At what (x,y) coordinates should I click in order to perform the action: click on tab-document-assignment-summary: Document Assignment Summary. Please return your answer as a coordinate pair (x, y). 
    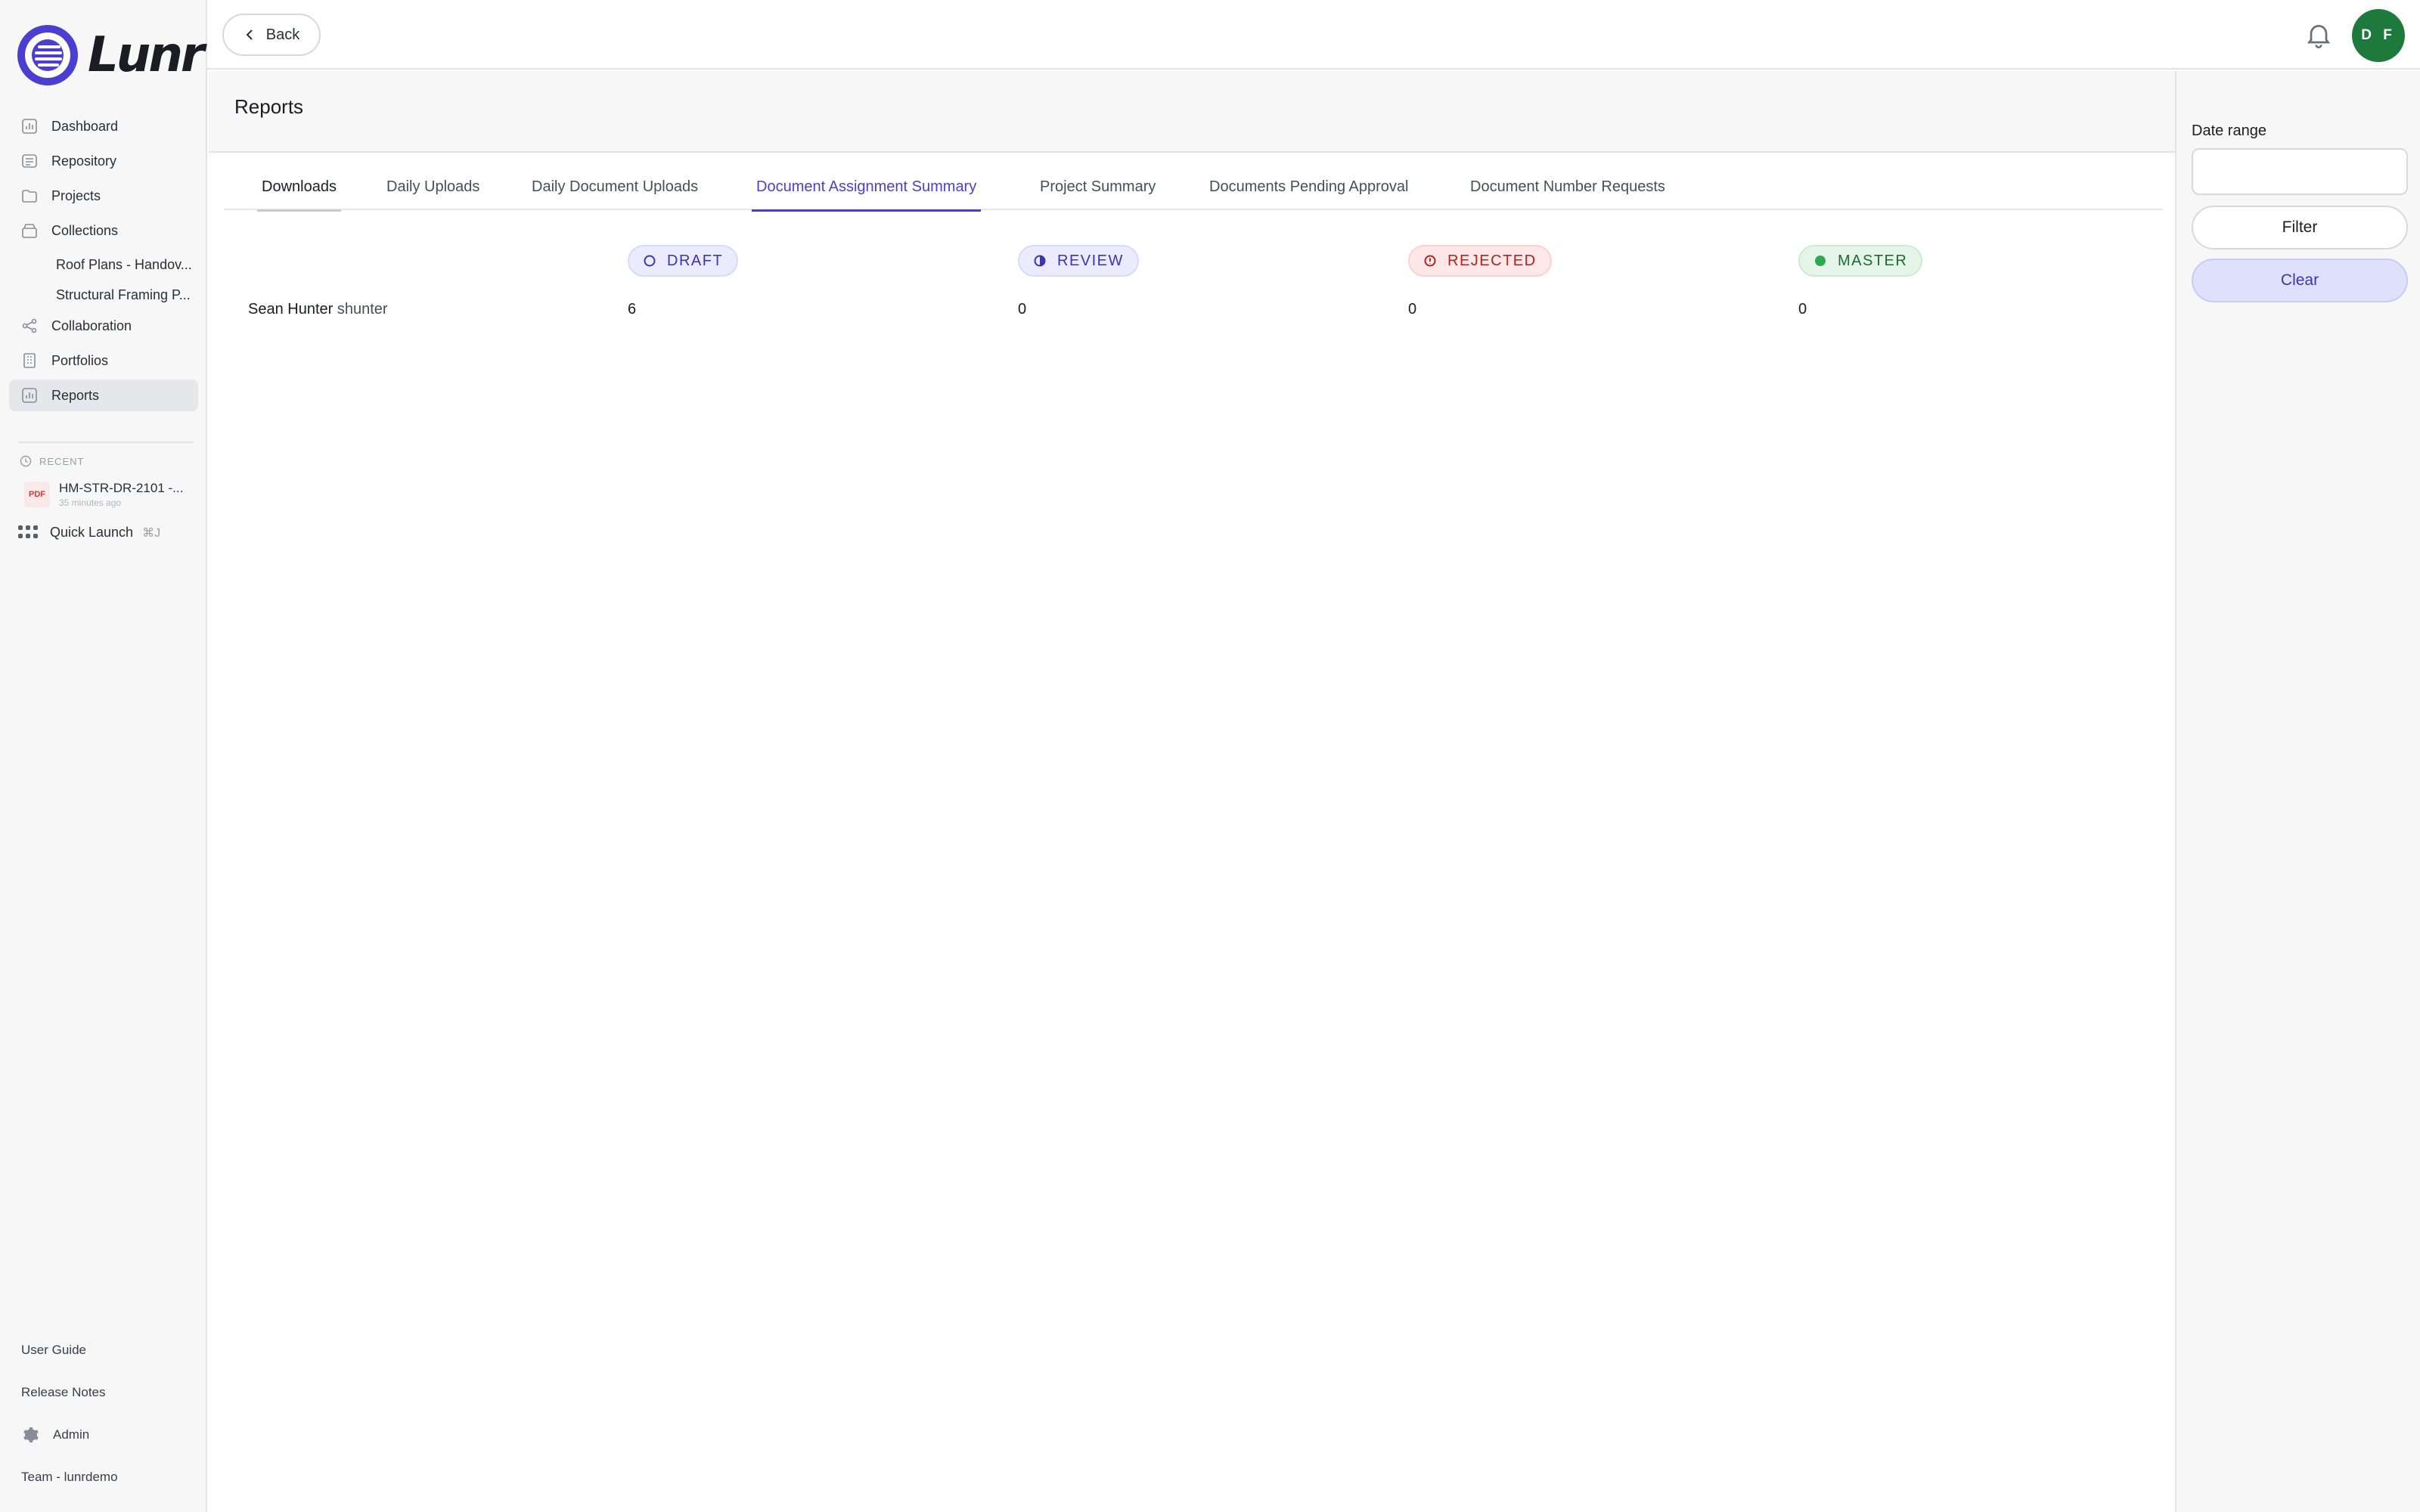
    Looking at the image, I should click on (866, 192).